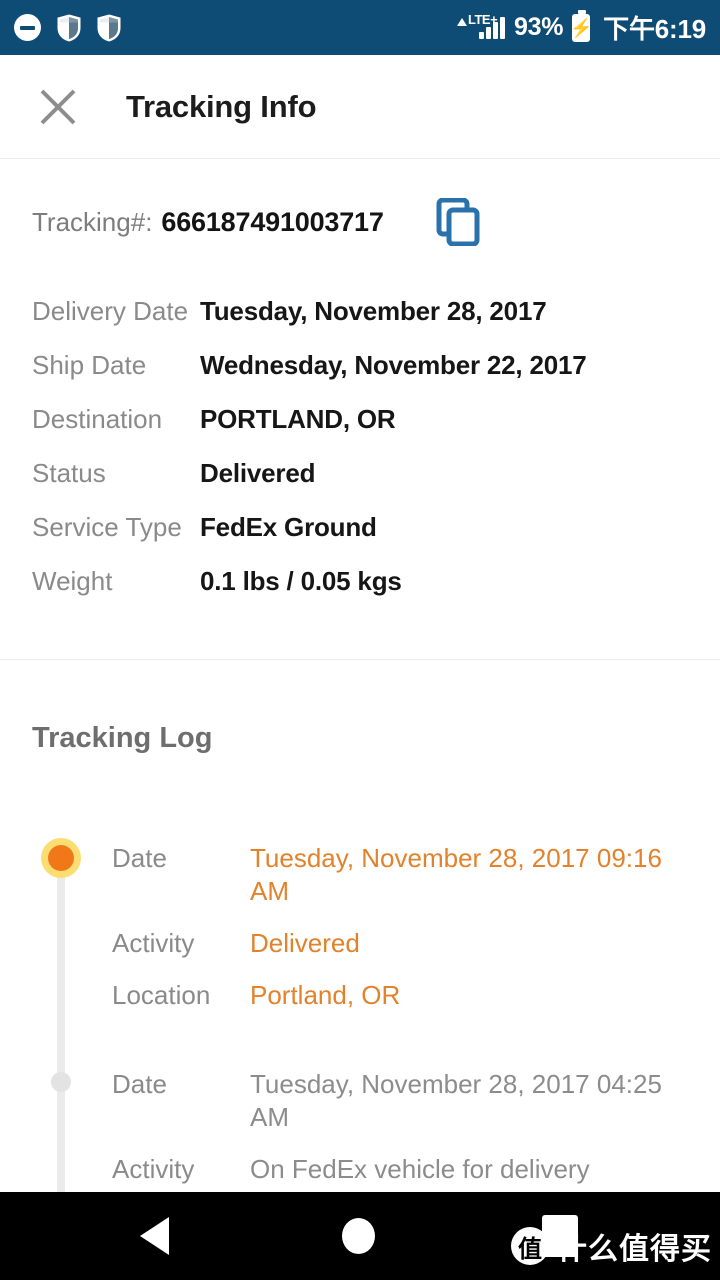  I want to click on detail-value: 0.1 lbs / 0.05 kgs, so click(301, 581).